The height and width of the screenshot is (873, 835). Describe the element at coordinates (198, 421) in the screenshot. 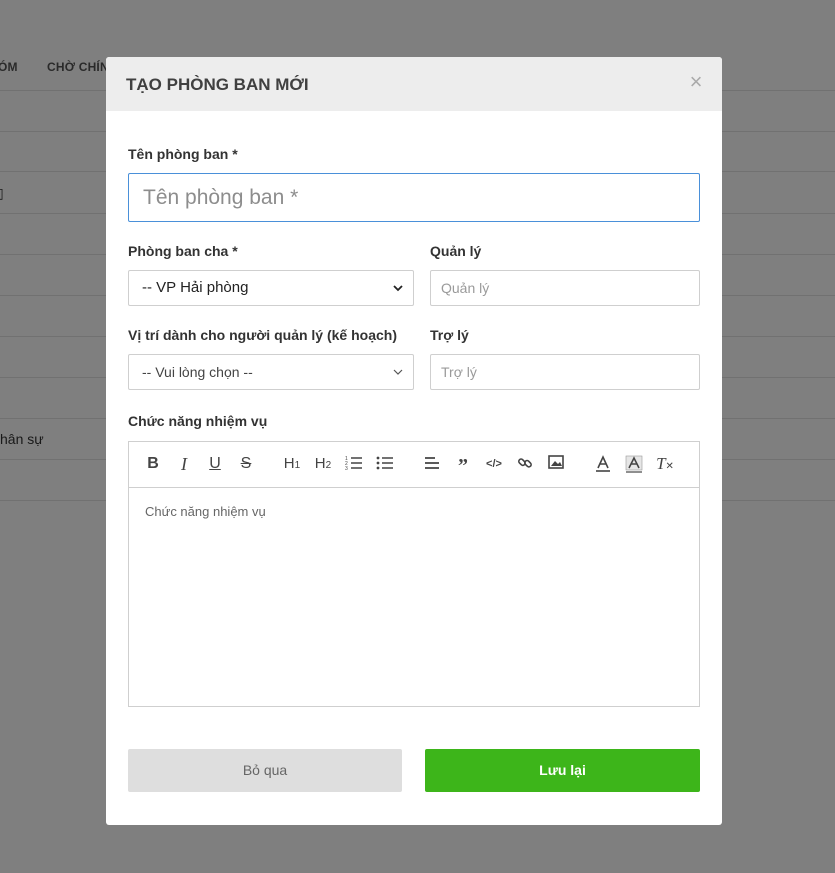

I see `duties-label: Chức năng nhiệm vụ` at that location.